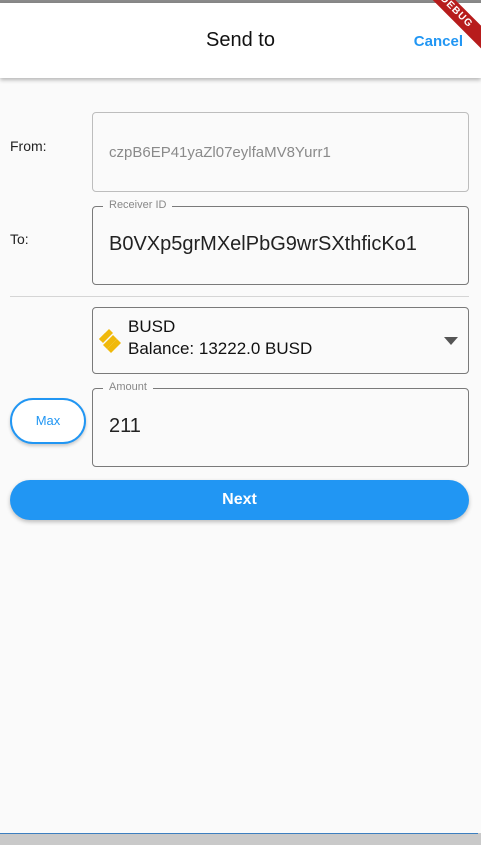 This screenshot has height=845, width=481. Describe the element at coordinates (239, 500) in the screenshot. I see `next-button: Next` at that location.